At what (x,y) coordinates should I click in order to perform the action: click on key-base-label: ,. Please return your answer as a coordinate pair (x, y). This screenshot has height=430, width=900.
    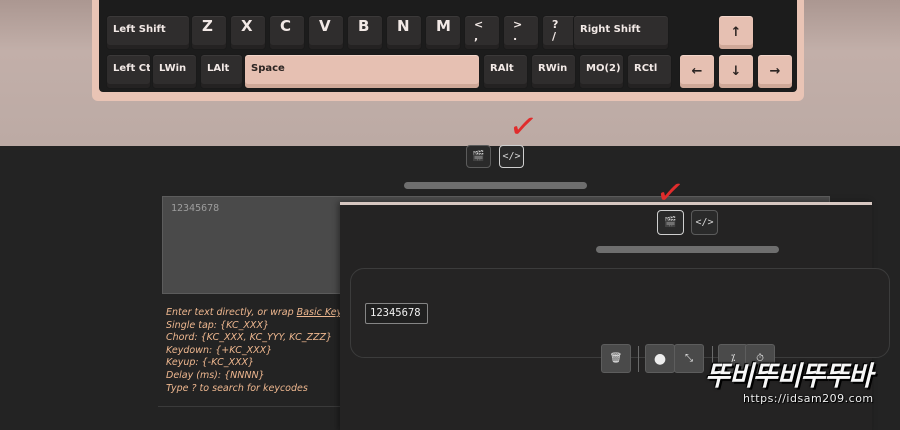
    Looking at the image, I should click on (476, 36).